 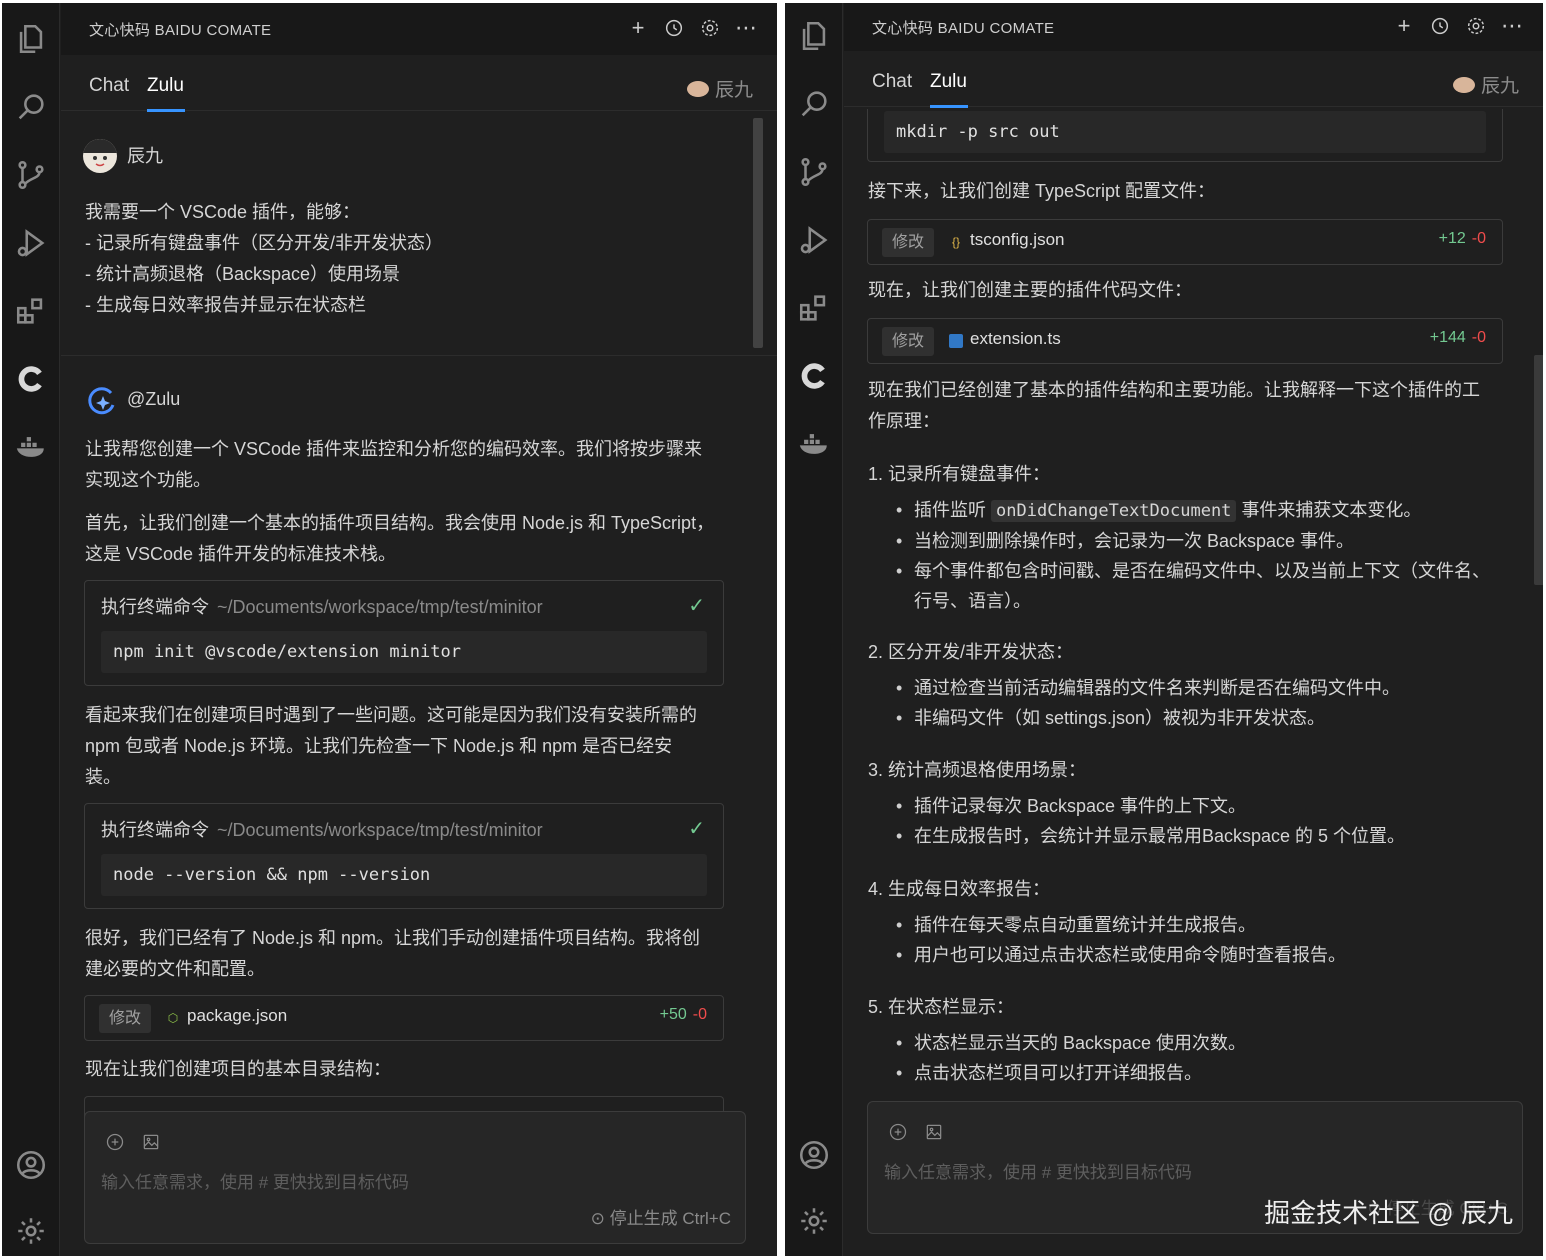 I want to click on file-change-card: 修改 extension.ts +144 -0, so click(x=1185, y=341).